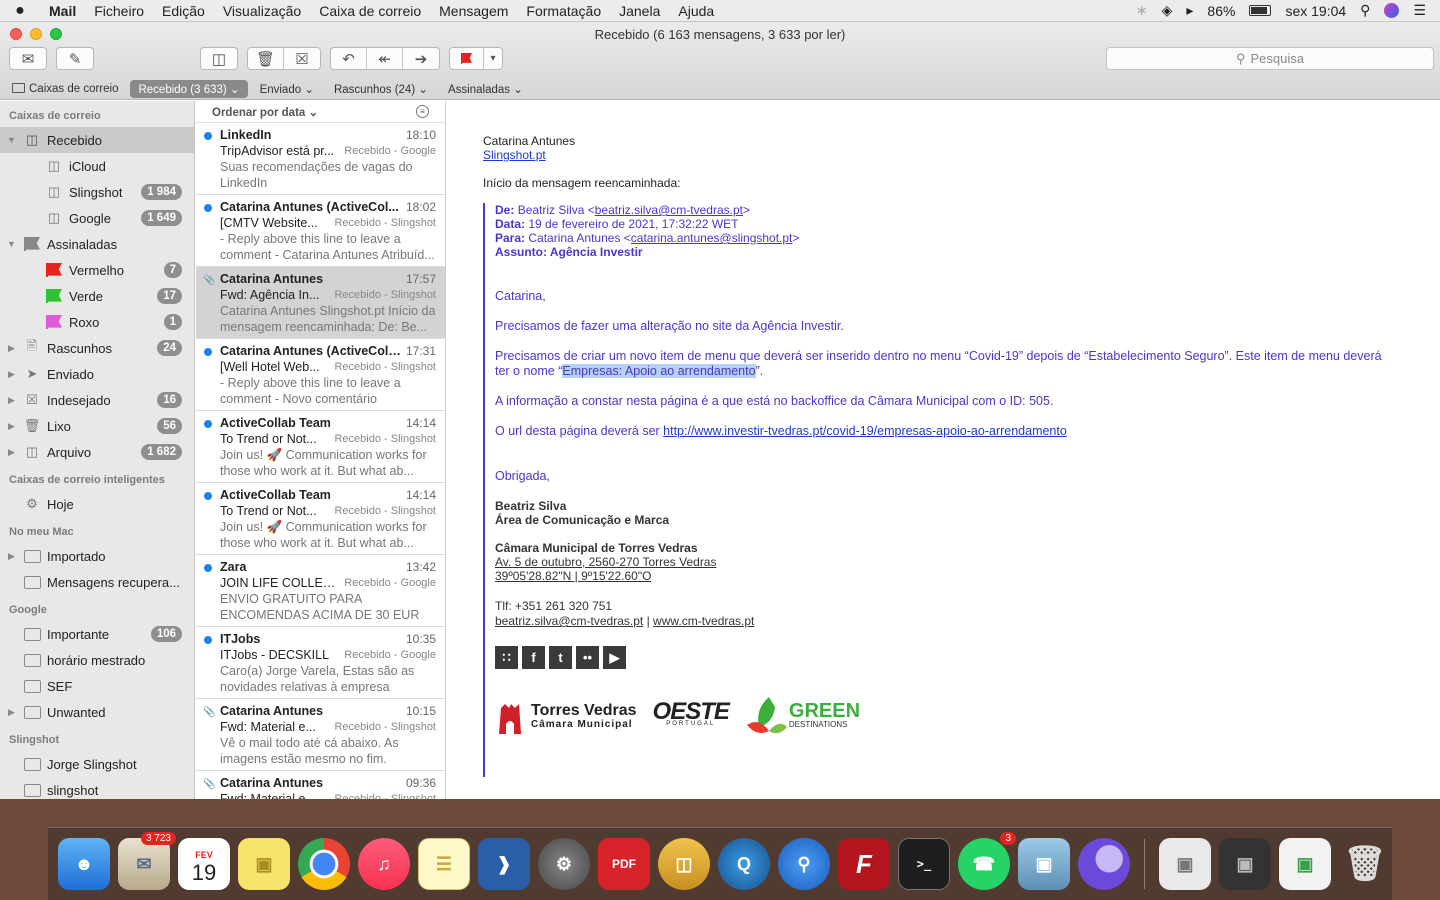 The image size is (1440, 900). I want to click on sidebar-item-archive: ▶ ◫ Arquivo 1 682, so click(97, 452).